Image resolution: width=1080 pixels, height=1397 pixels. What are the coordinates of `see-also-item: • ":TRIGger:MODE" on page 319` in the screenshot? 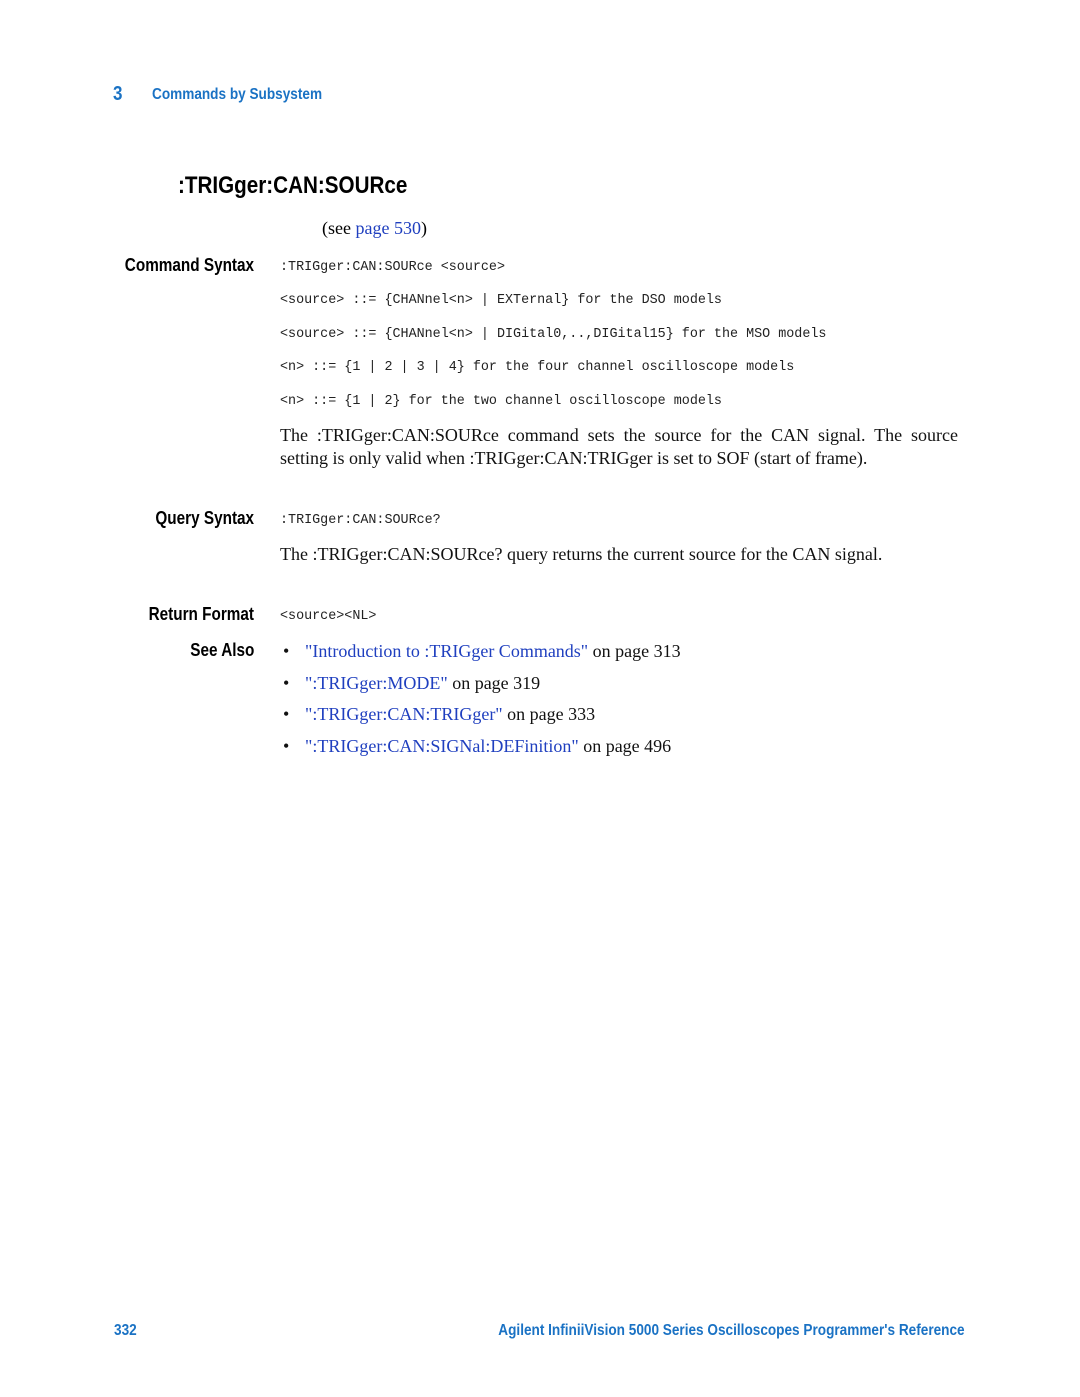 It's located at (482, 688).